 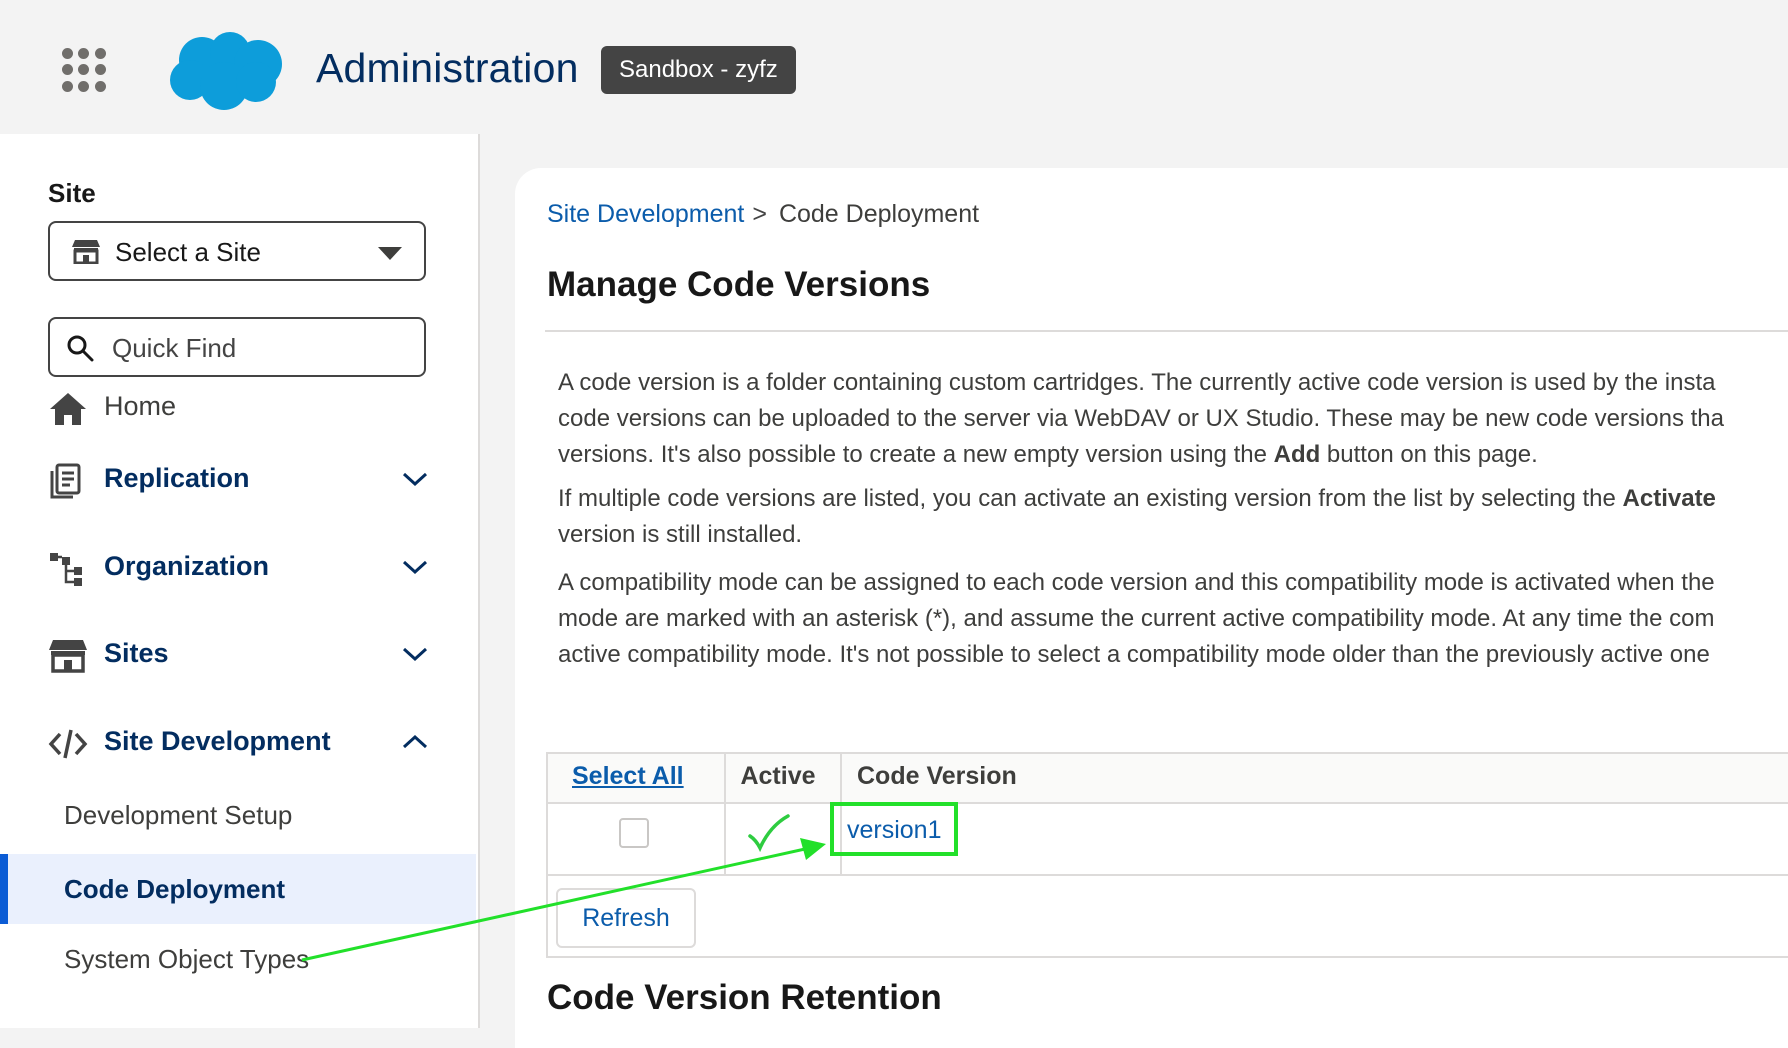 I want to click on search-icon, so click(x=80, y=348).